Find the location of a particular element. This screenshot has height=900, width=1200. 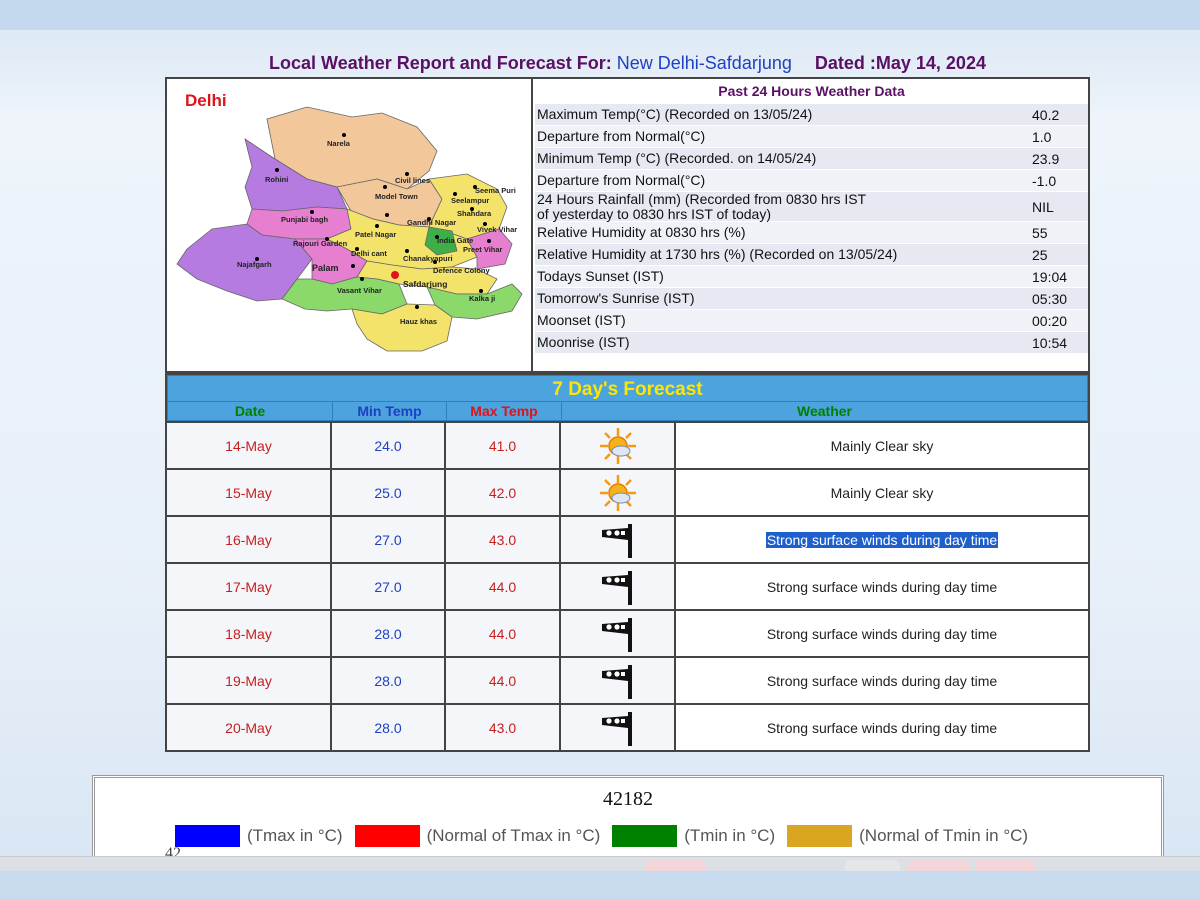

legend-normal-tmin: (Normal of Tmin in °C) is located at coordinates (944, 835).